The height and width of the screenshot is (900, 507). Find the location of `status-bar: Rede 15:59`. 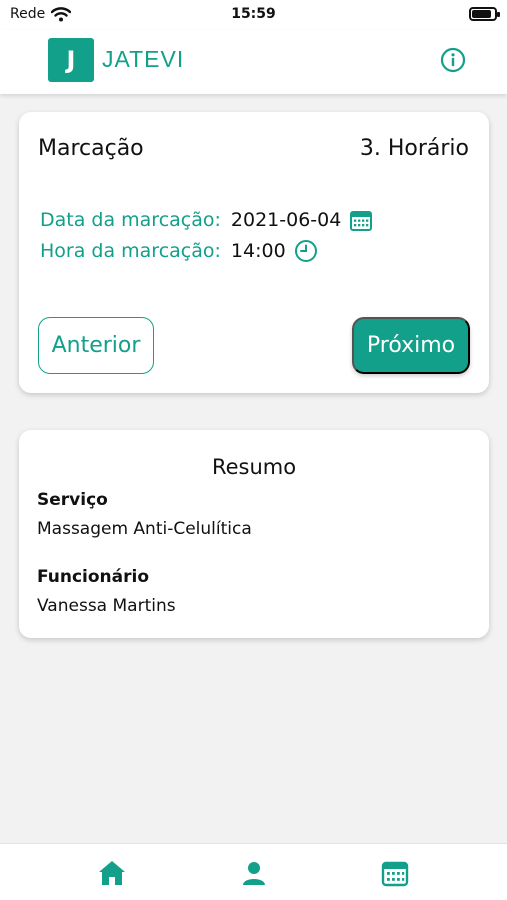

status-bar: Rede 15:59 is located at coordinates (253, 15).